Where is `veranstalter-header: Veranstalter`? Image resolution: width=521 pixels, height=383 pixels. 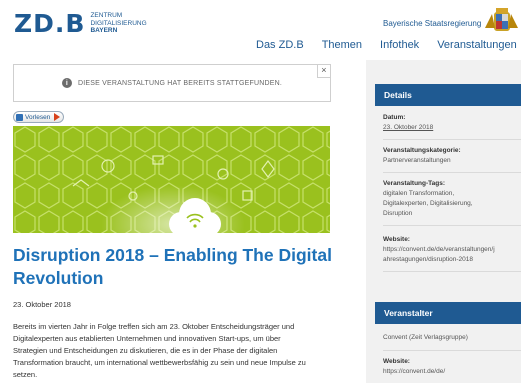
veranstalter-header: Veranstalter is located at coordinates (448, 313).